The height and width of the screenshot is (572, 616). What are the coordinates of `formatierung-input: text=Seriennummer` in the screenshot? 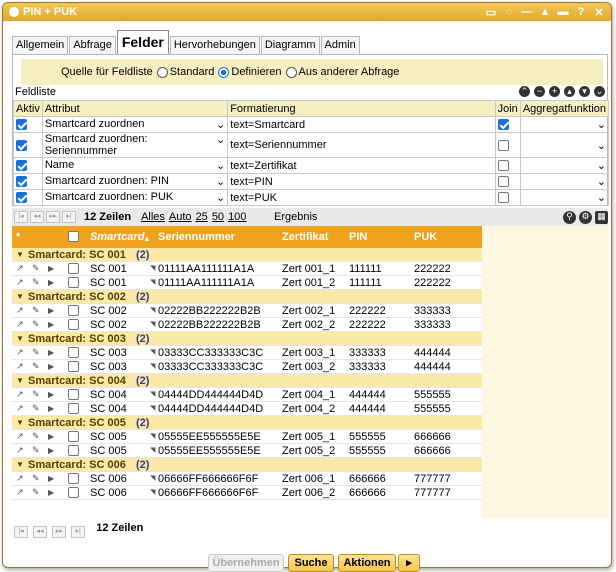 It's located at (361, 145).